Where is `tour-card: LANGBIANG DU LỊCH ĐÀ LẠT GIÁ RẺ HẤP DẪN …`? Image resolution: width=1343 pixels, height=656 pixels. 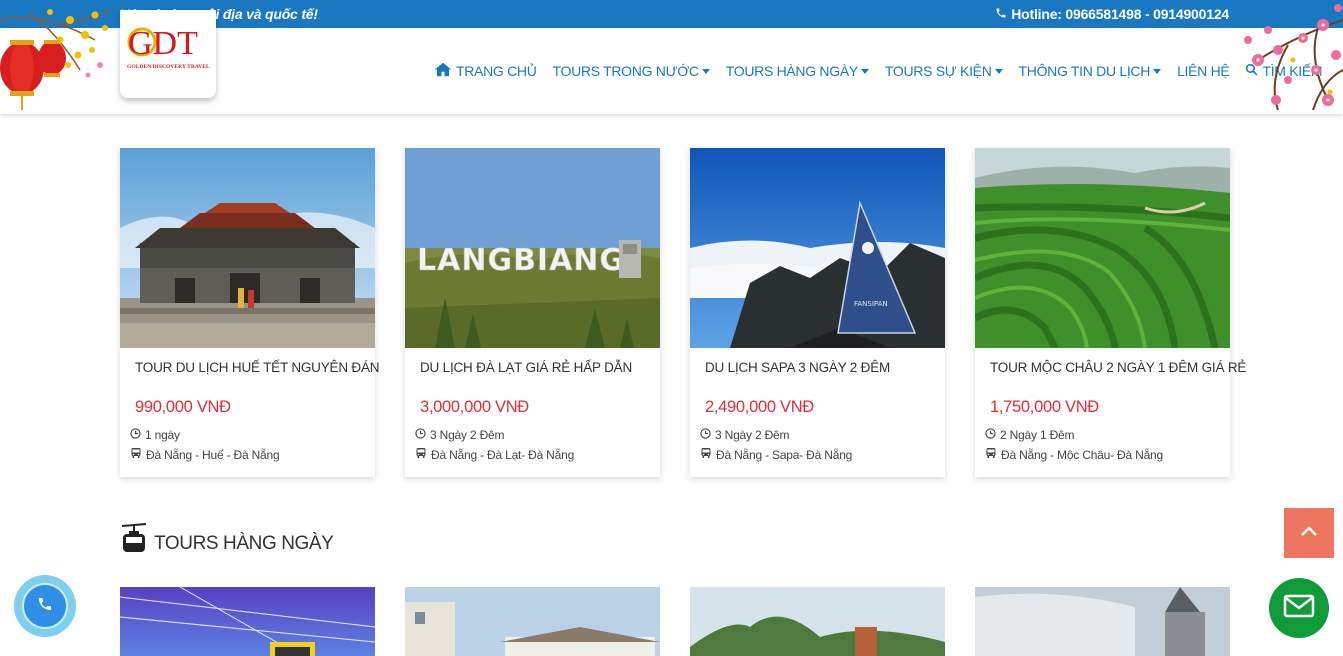
tour-card: LANGBIANG DU LỊCH ĐÀ LẠT GIÁ RẺ HẤP DẪN … is located at coordinates (532, 312).